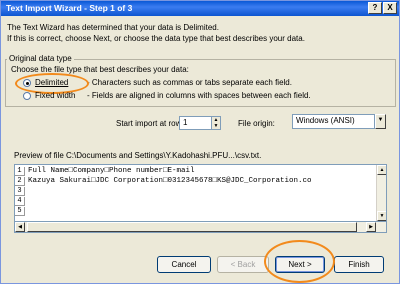  Describe the element at coordinates (381, 170) in the screenshot. I see `scroll-up-icon: ▲` at that location.